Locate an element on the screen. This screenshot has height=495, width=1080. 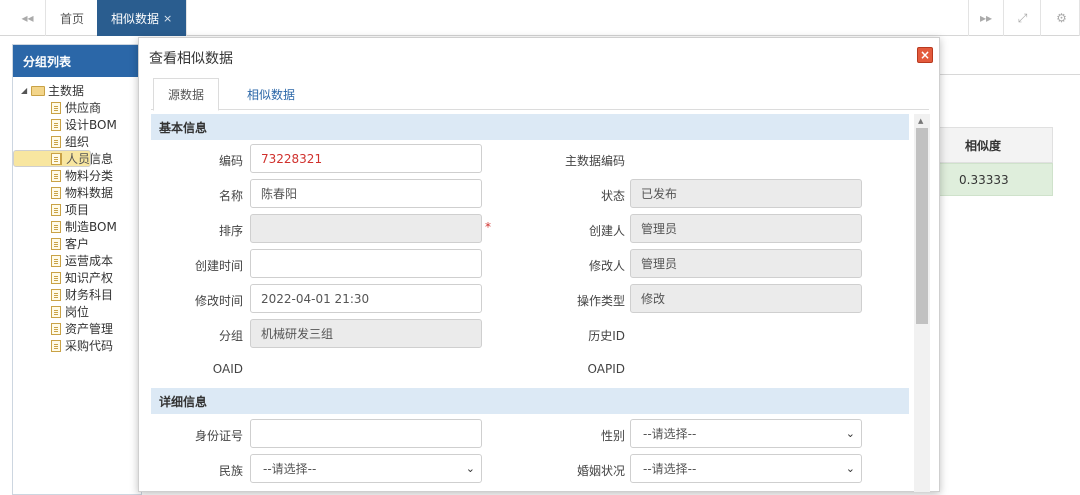
tree-item-label: 物料数据 is located at coordinates (89, 193).